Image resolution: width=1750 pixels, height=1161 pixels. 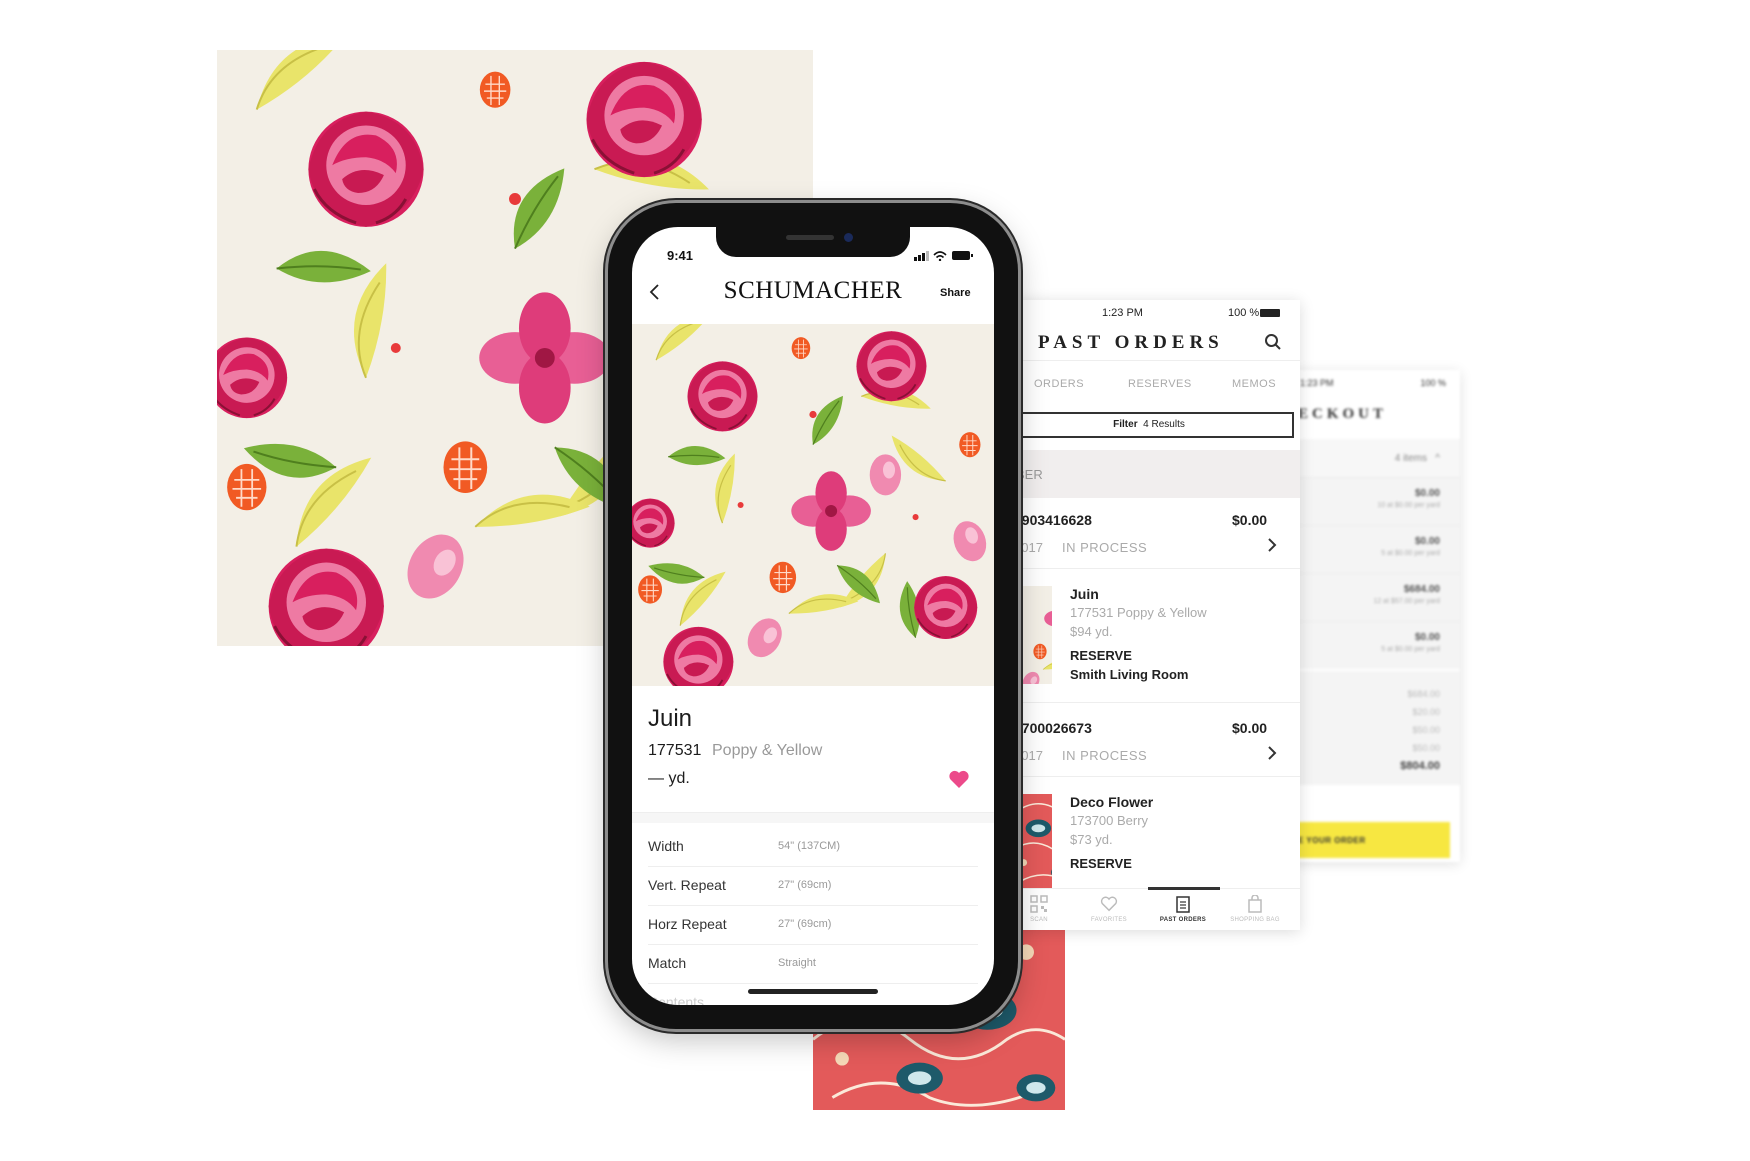 I want to click on tax: $50.00, so click(x=1426, y=730).